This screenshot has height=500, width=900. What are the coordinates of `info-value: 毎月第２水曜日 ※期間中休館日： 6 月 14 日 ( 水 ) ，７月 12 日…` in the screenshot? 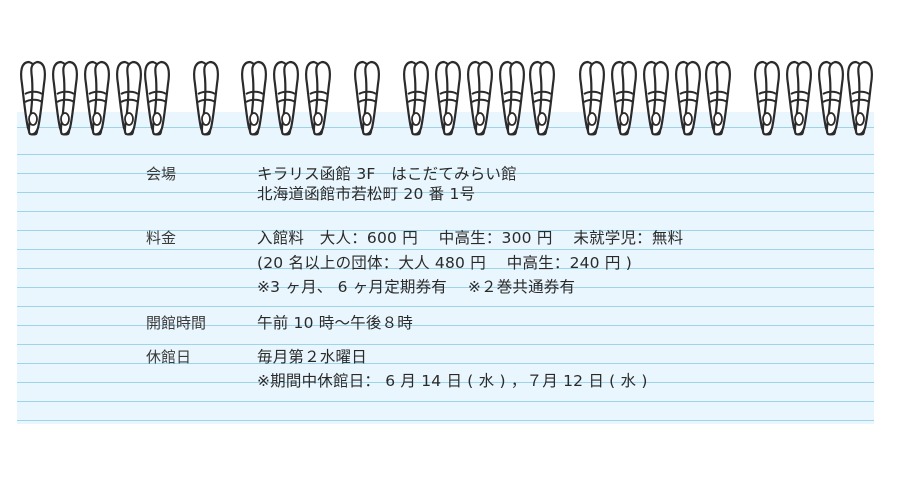 It's located at (452, 369).